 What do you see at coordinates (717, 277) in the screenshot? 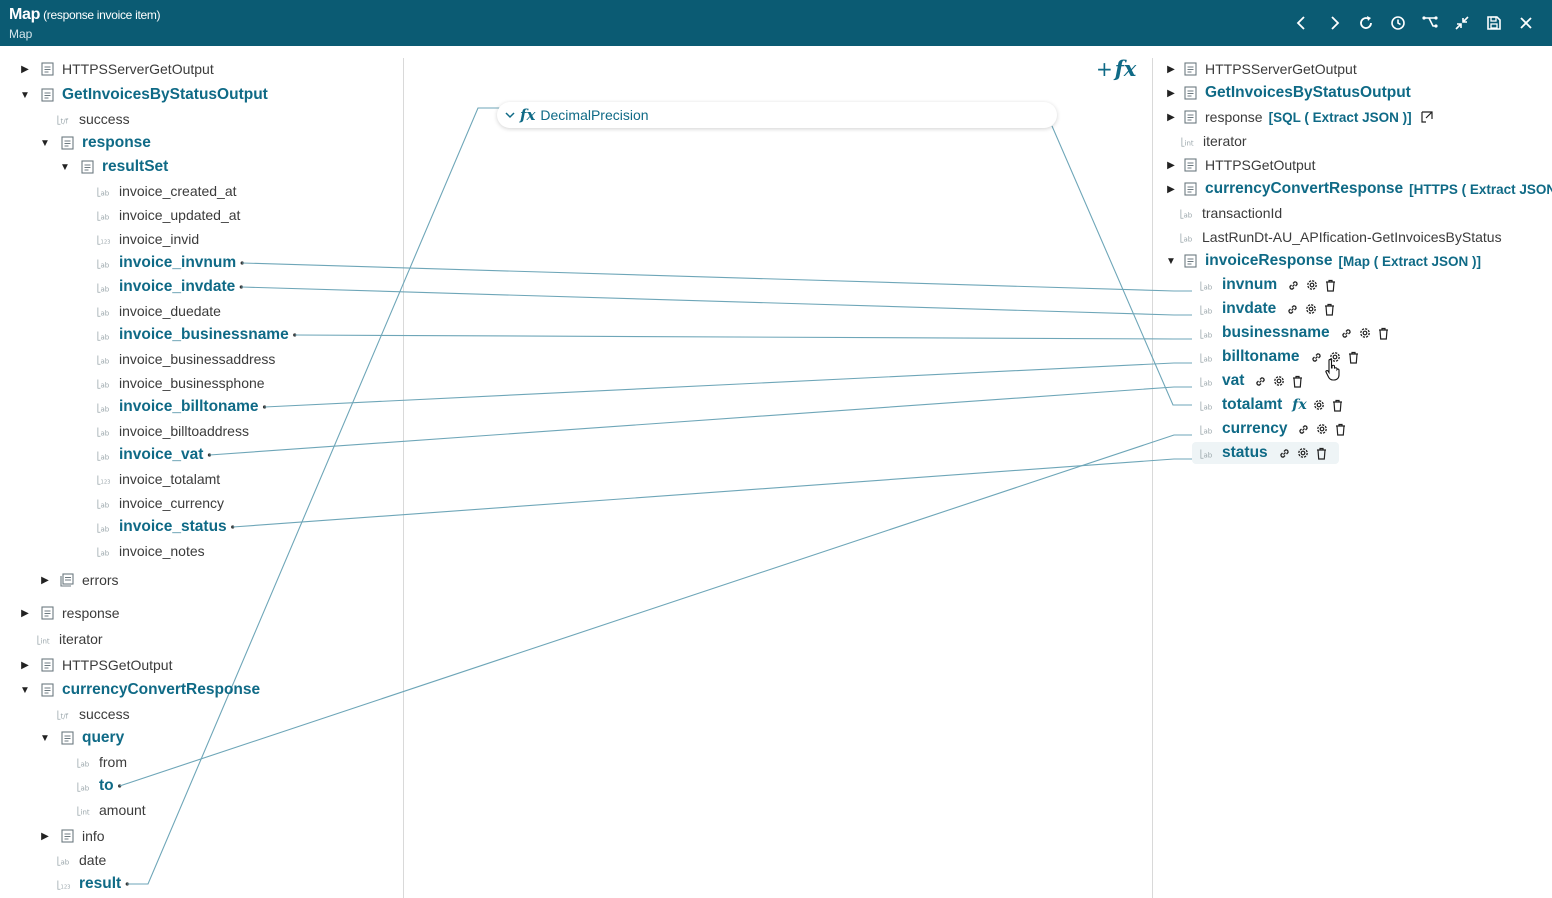
I see `mapping-line-s8-t9` at bounding box center [717, 277].